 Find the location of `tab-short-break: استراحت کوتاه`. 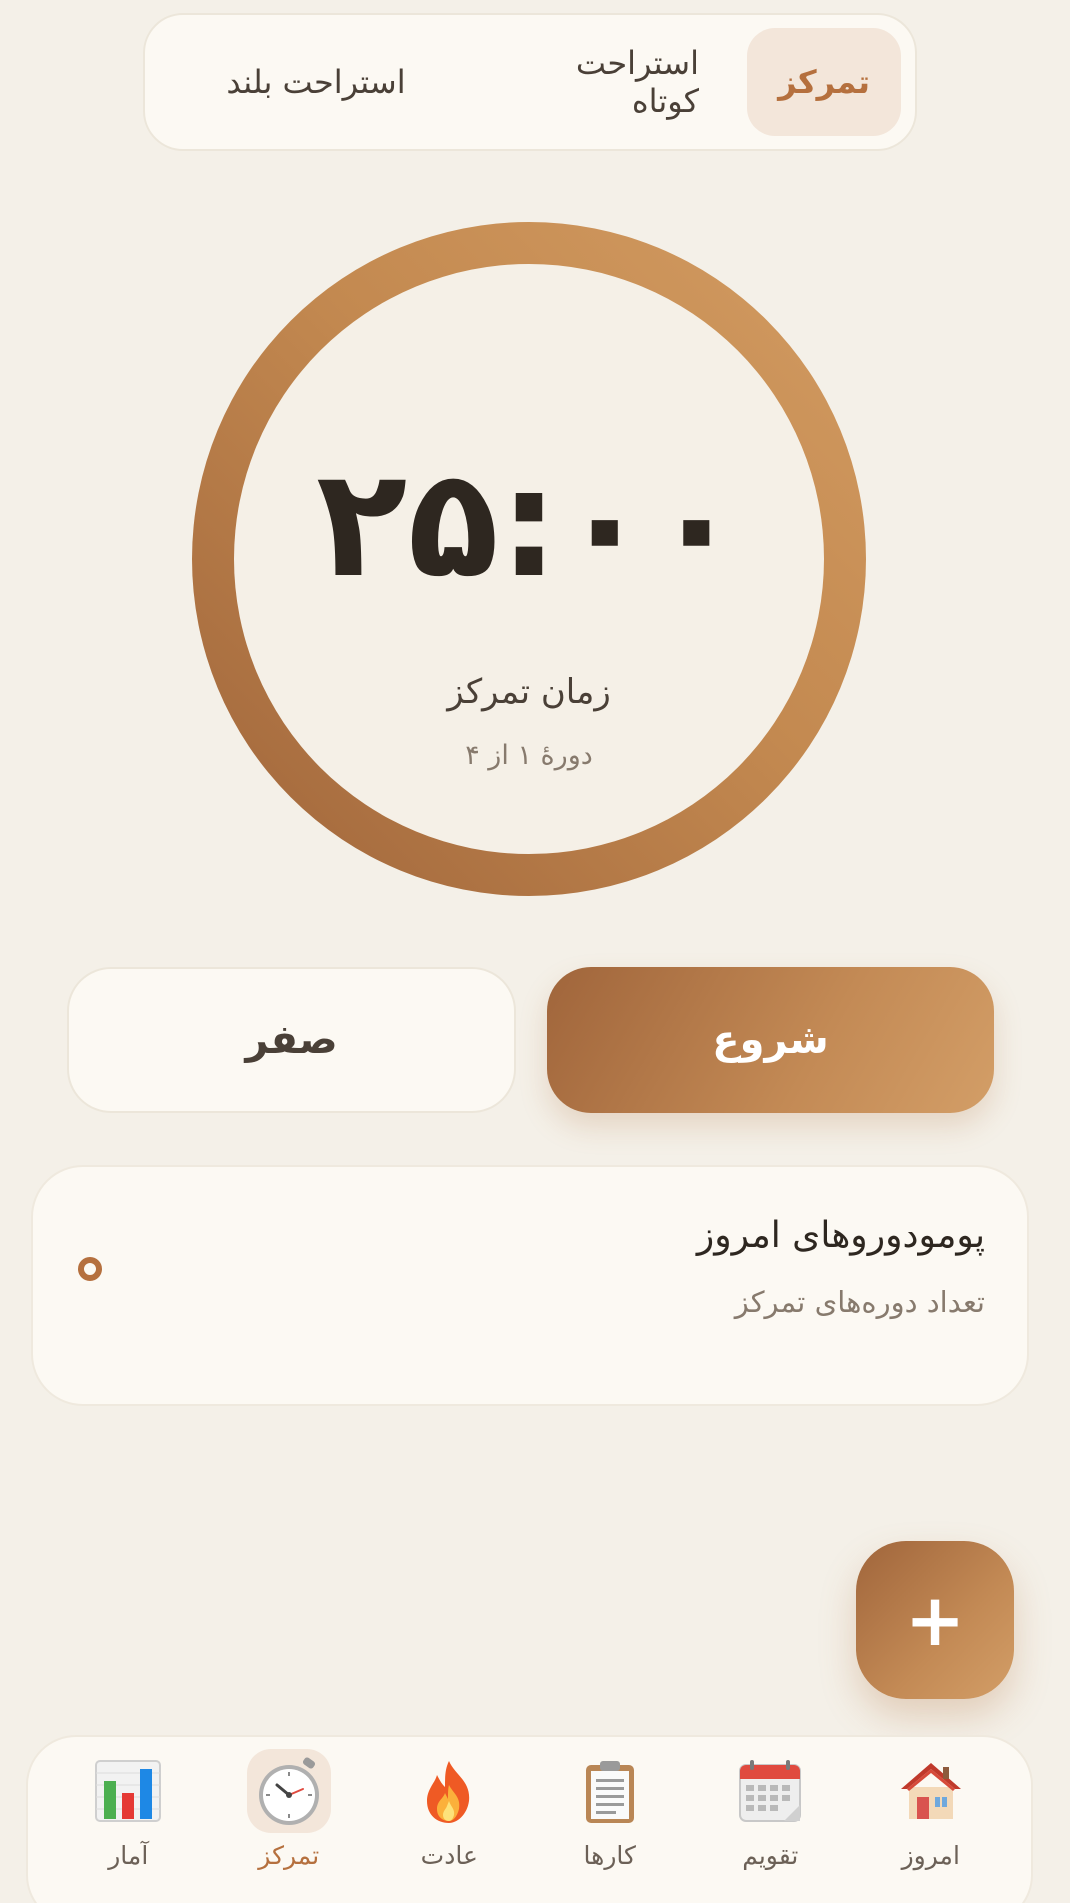

tab-short-break: استراحت کوتاه is located at coordinates (599, 82).